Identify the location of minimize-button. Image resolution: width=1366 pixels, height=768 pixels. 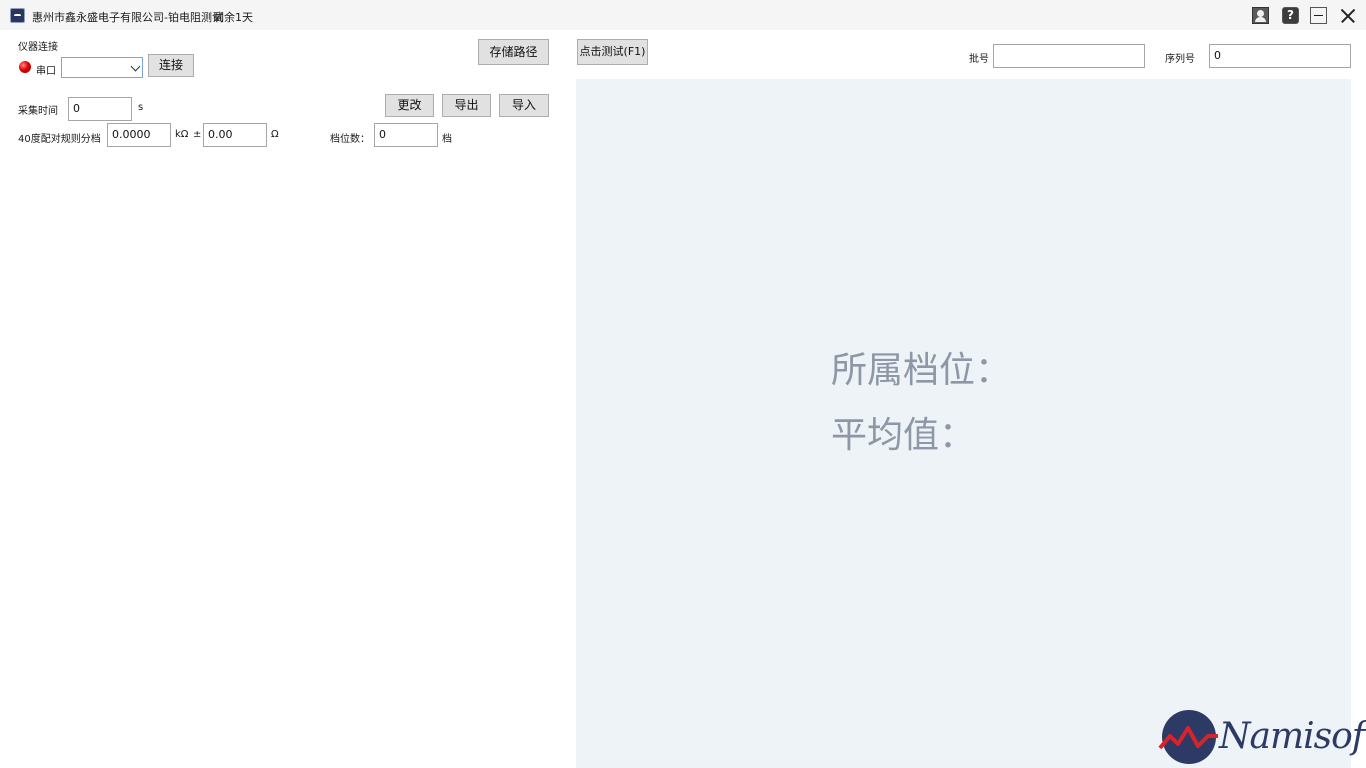
(1318, 15).